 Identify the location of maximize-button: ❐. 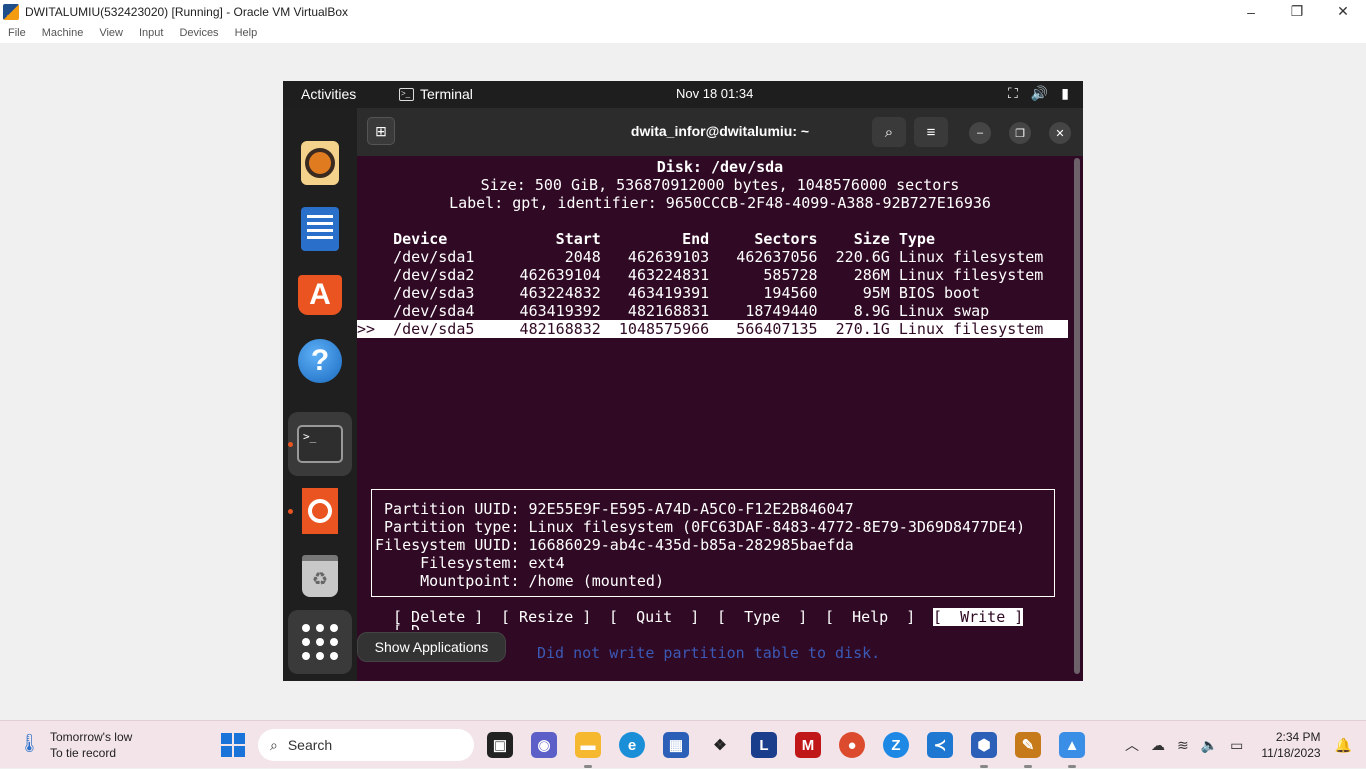
(1297, 11).